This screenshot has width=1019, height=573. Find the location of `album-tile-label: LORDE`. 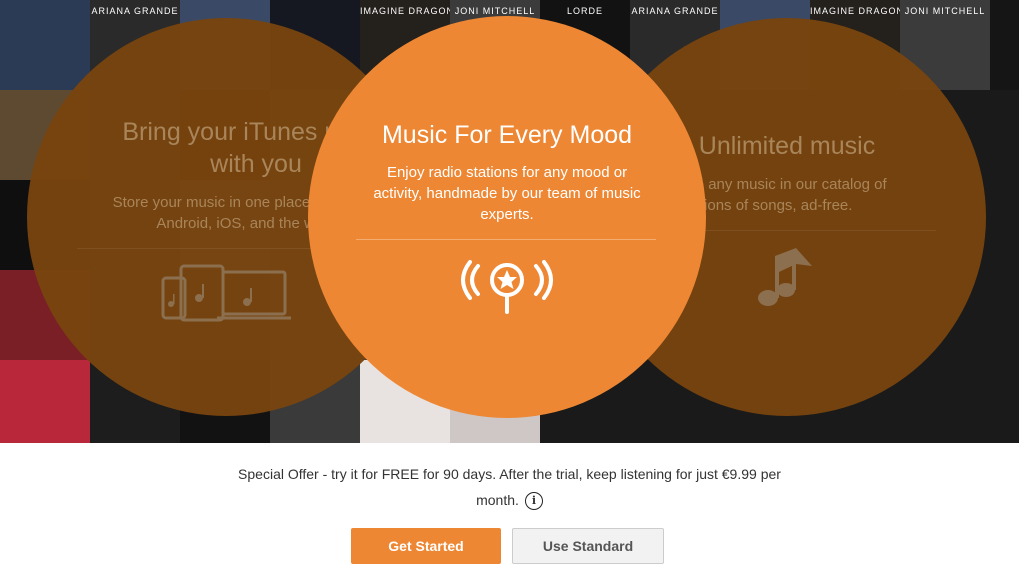

album-tile-label: LORDE is located at coordinates (584, 11).